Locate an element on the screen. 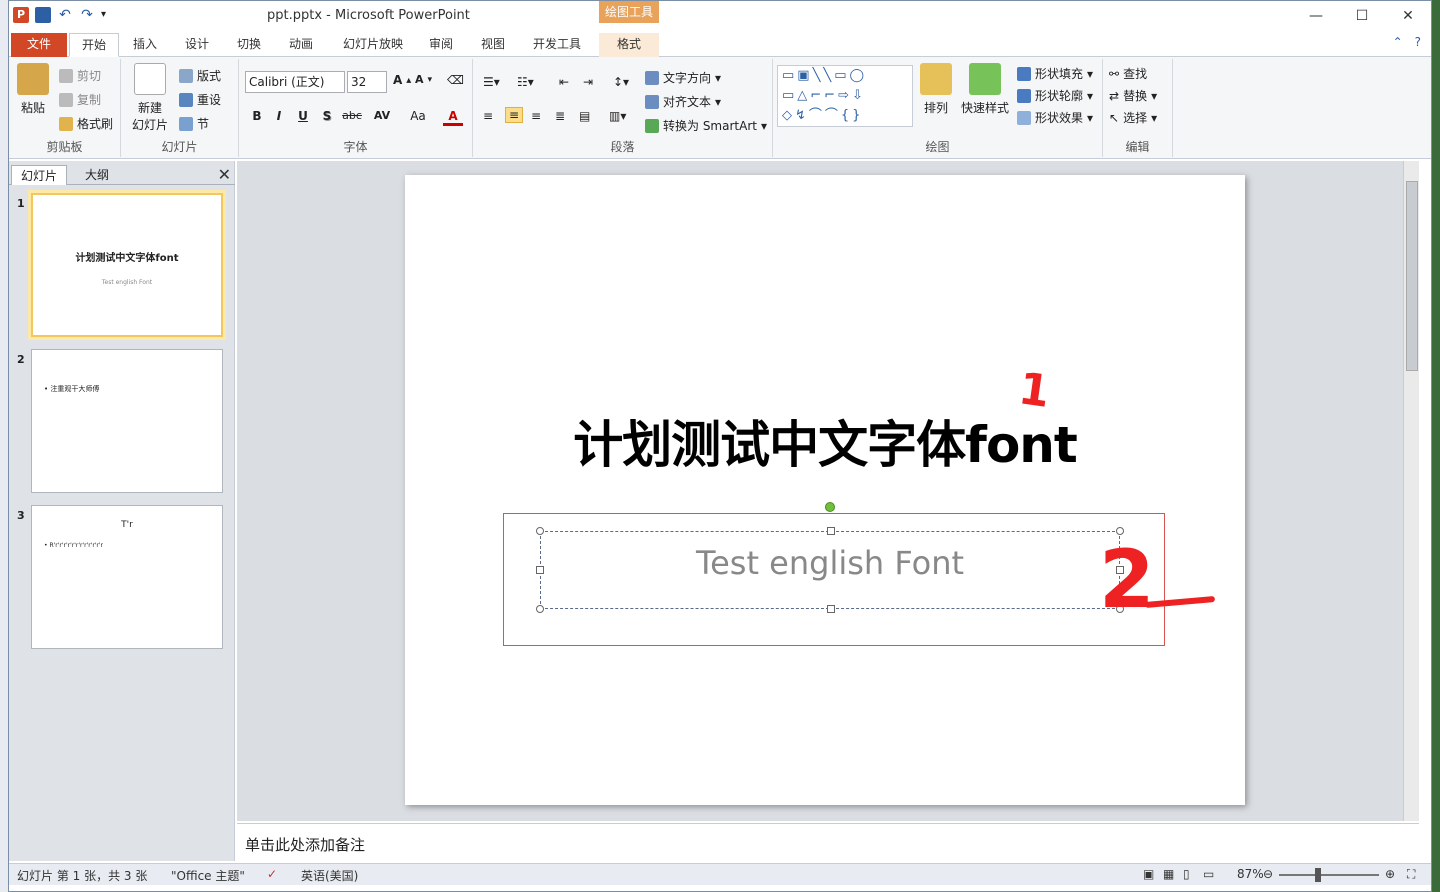  subtitle-placeholder: Test english Font is located at coordinates (830, 570).